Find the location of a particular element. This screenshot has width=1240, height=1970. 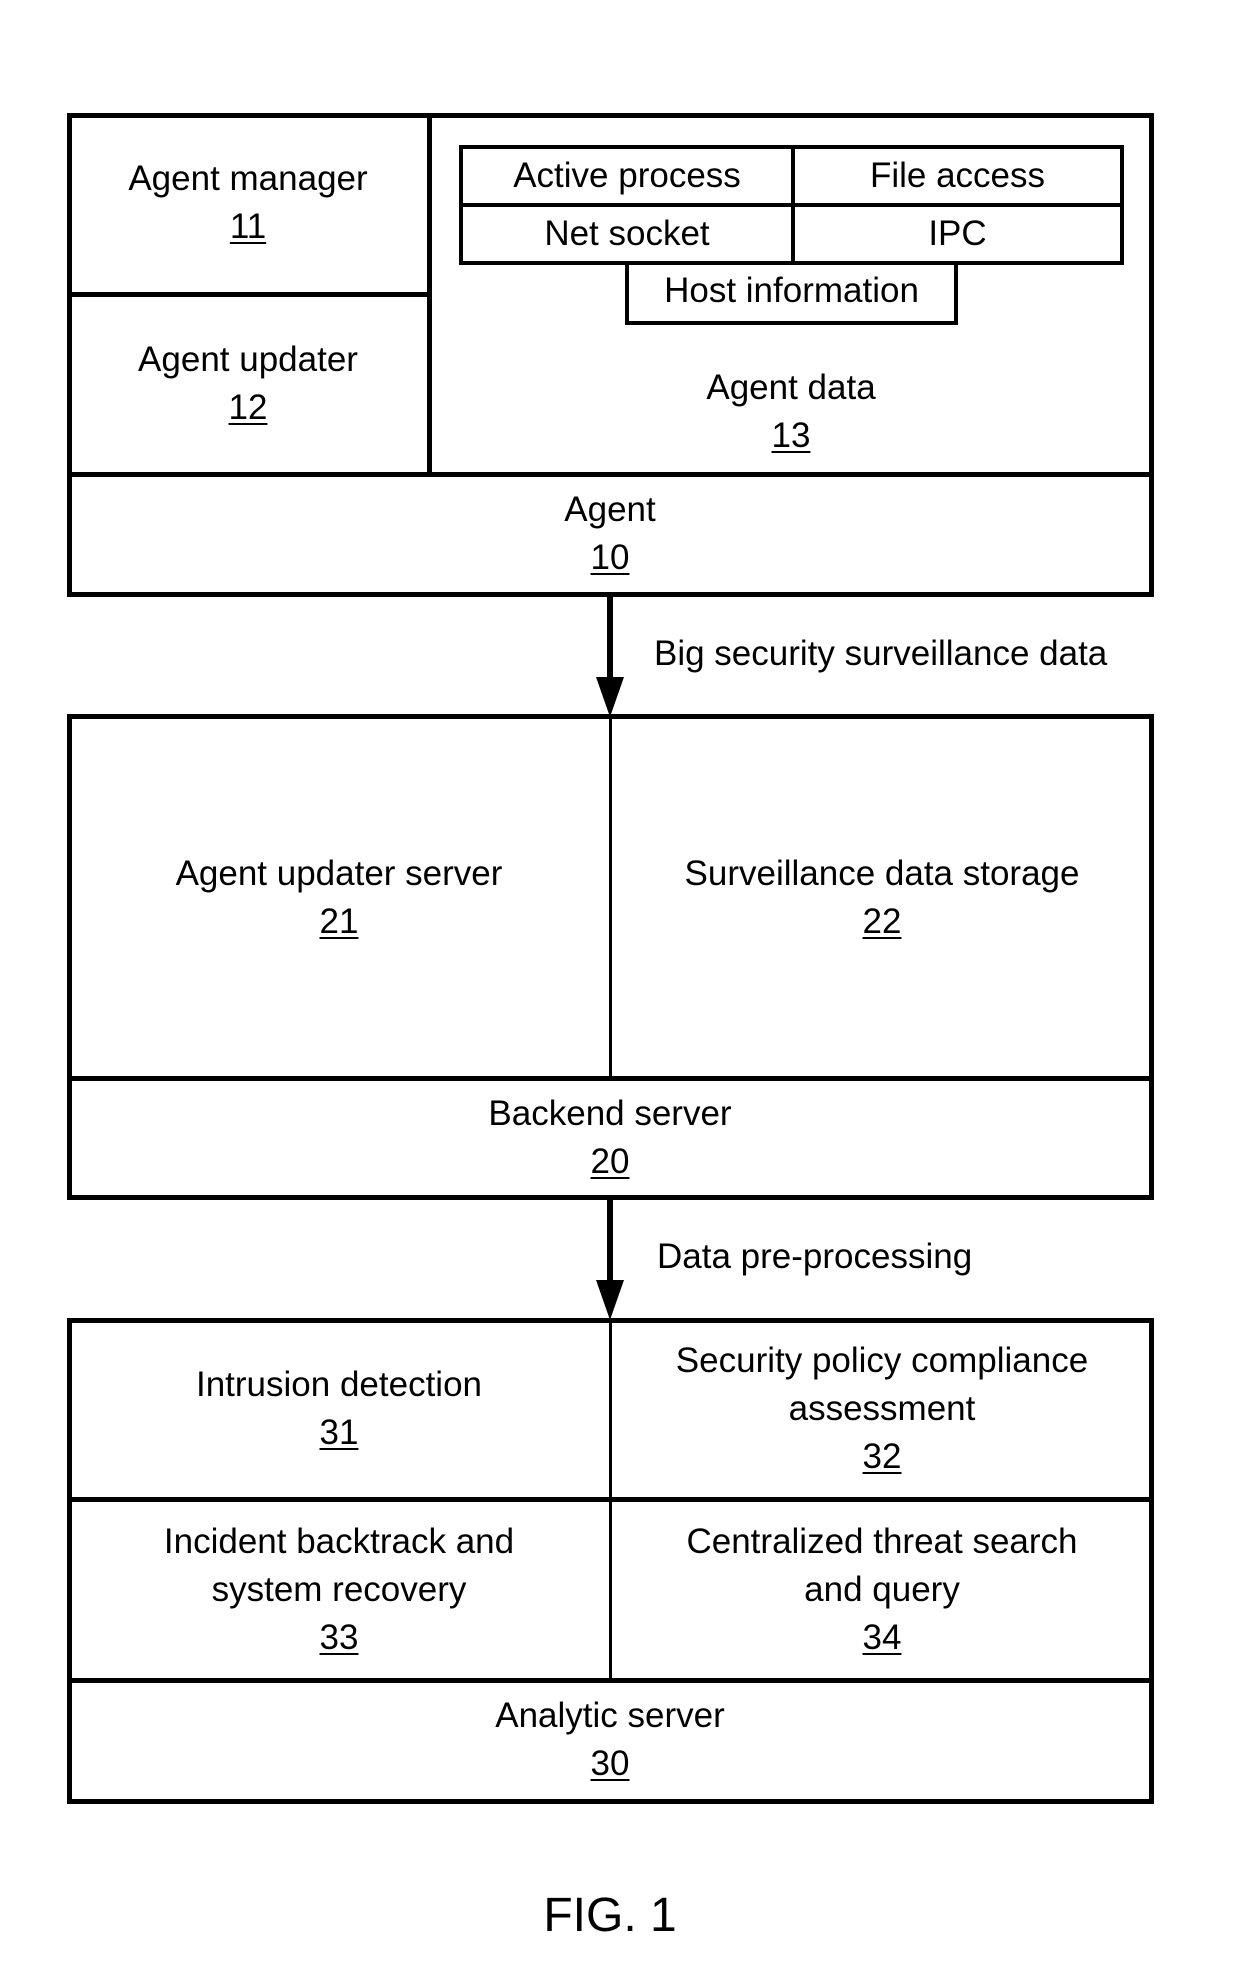

figure-caption: FIG. 1 is located at coordinates (610, 1915).